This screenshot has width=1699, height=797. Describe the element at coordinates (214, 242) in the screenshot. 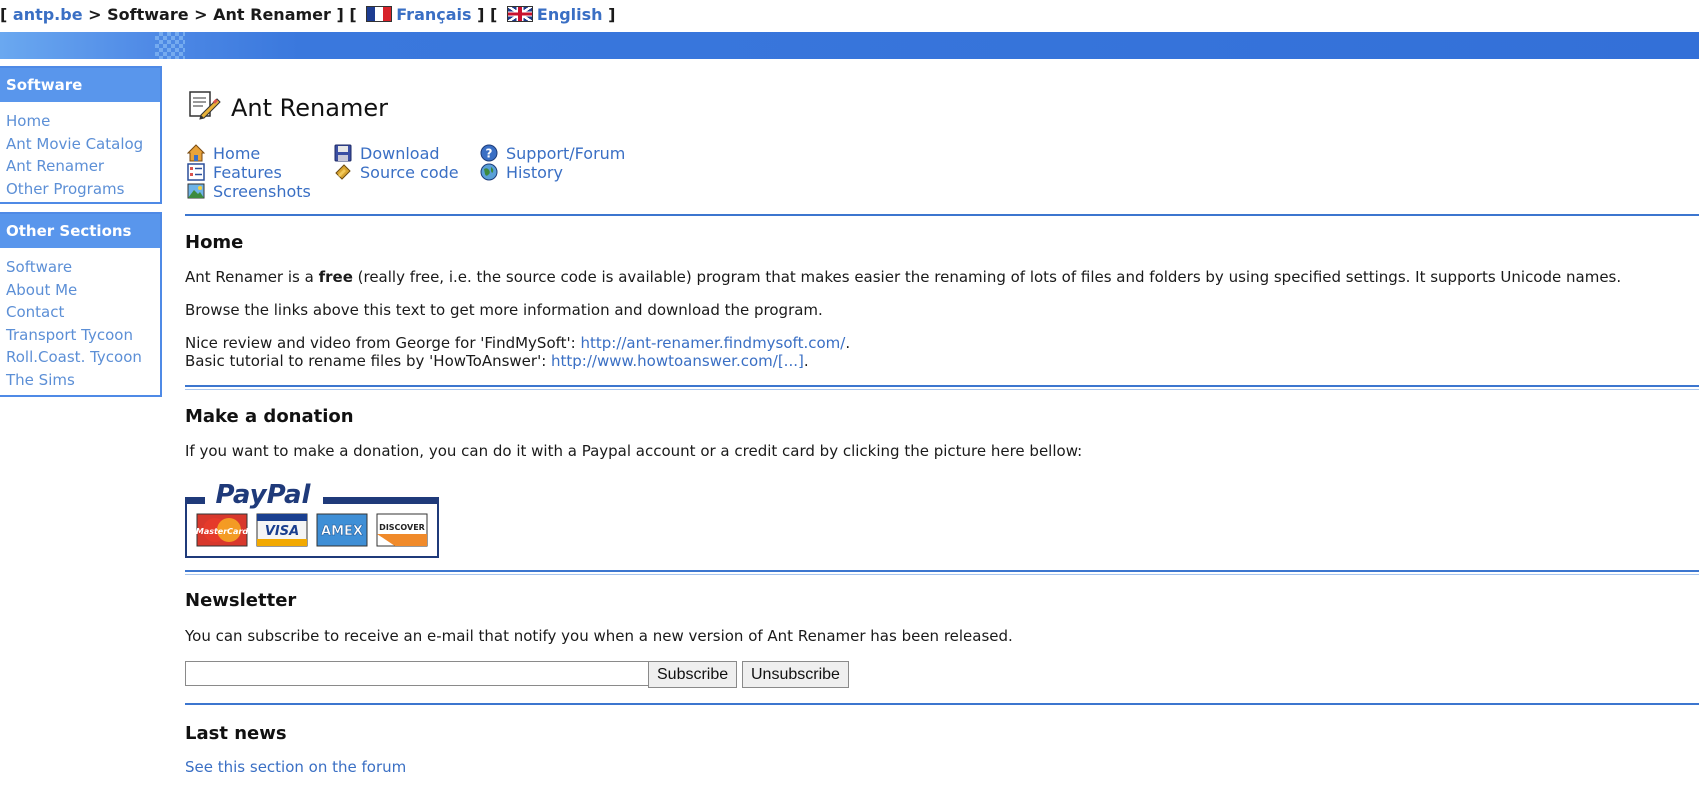

I see `home-heading: Home` at that location.